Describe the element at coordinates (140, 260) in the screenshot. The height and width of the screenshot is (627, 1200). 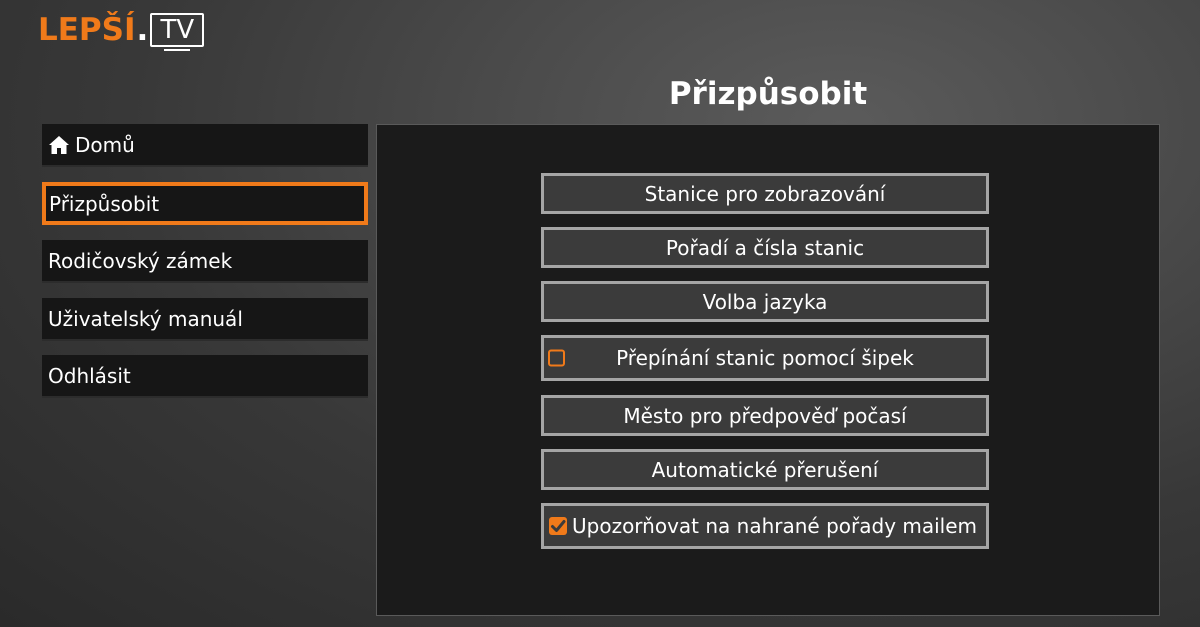
I see `sidebar-item-label: Rodičovský zámek` at that location.